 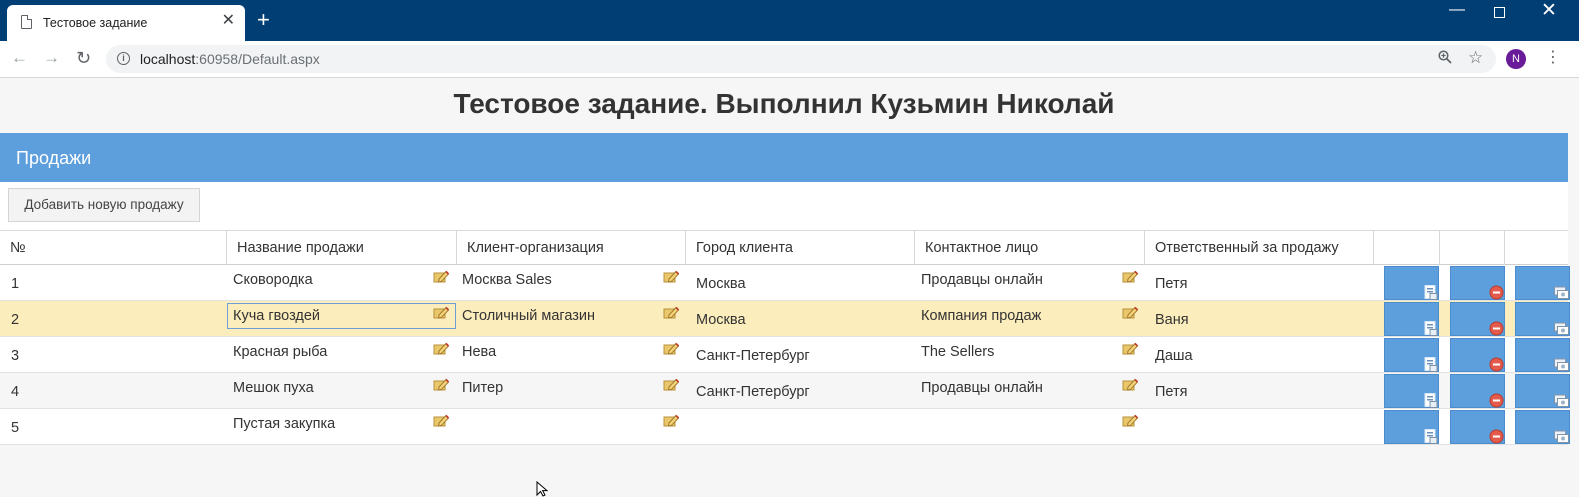 What do you see at coordinates (1499, 12) in the screenshot?
I see `maximize-button` at bounding box center [1499, 12].